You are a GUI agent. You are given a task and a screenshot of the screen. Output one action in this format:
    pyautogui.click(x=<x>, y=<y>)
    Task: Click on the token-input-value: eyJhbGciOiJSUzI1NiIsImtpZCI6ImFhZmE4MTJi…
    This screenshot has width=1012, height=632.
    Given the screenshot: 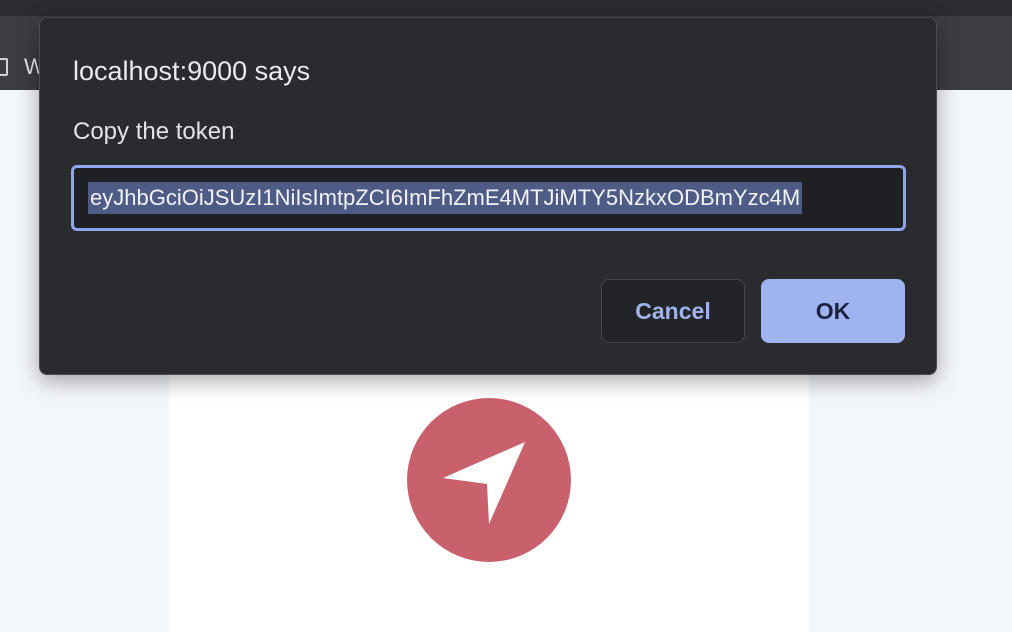 What is the action you would take?
    pyautogui.click(x=445, y=198)
    